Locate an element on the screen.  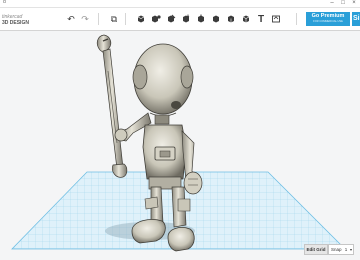
copy-icon: ⧉ is located at coordinates (114, 19).